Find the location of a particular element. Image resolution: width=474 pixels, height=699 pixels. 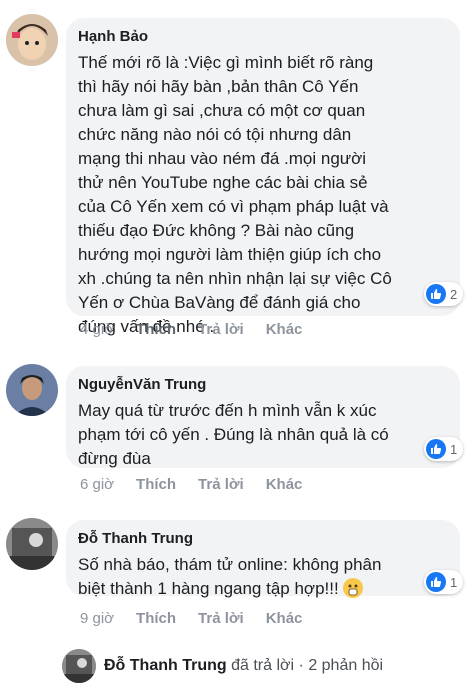

shocked-face-emoji-icon is located at coordinates (352, 588).